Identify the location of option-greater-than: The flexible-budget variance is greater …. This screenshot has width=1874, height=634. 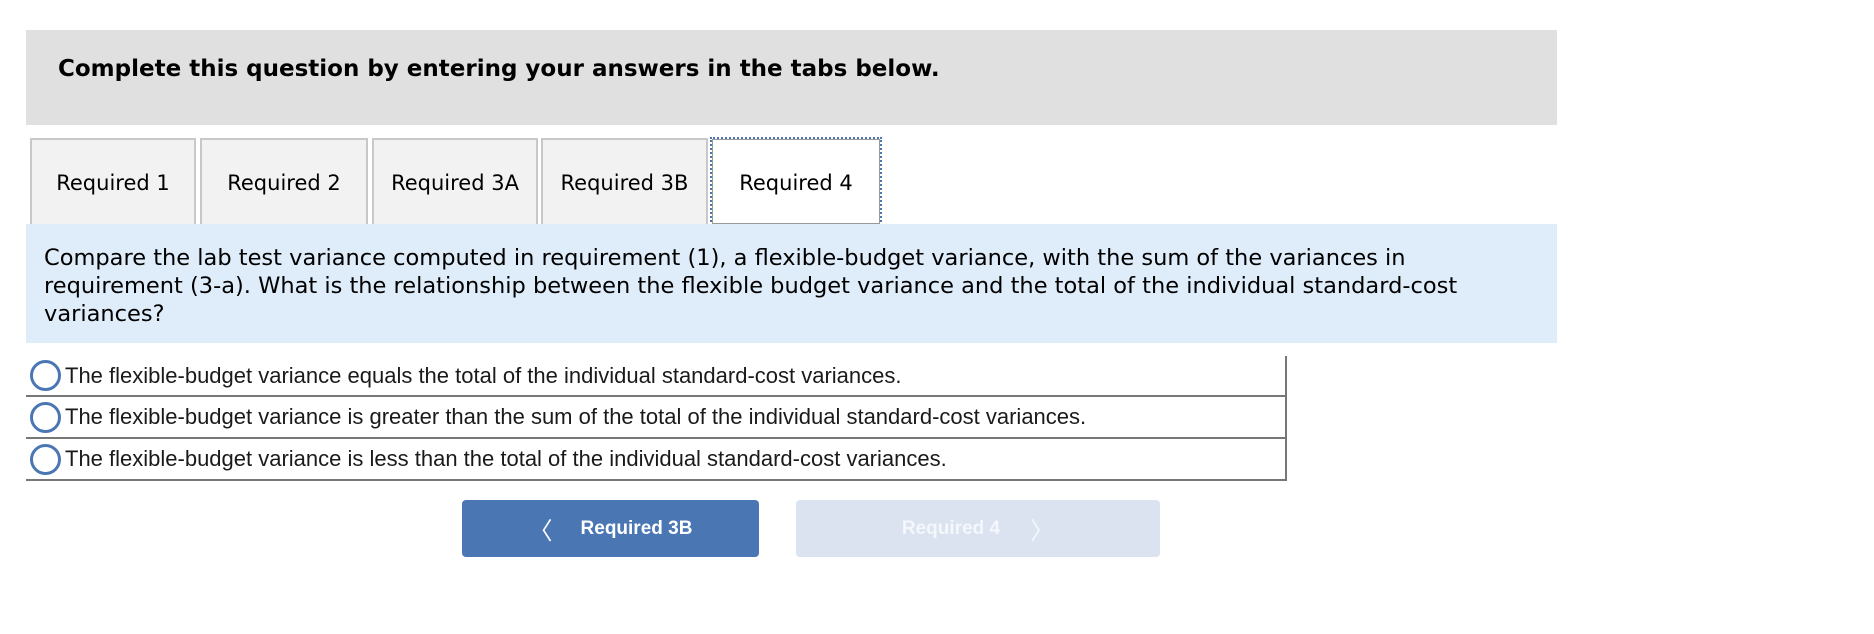
(655, 418).